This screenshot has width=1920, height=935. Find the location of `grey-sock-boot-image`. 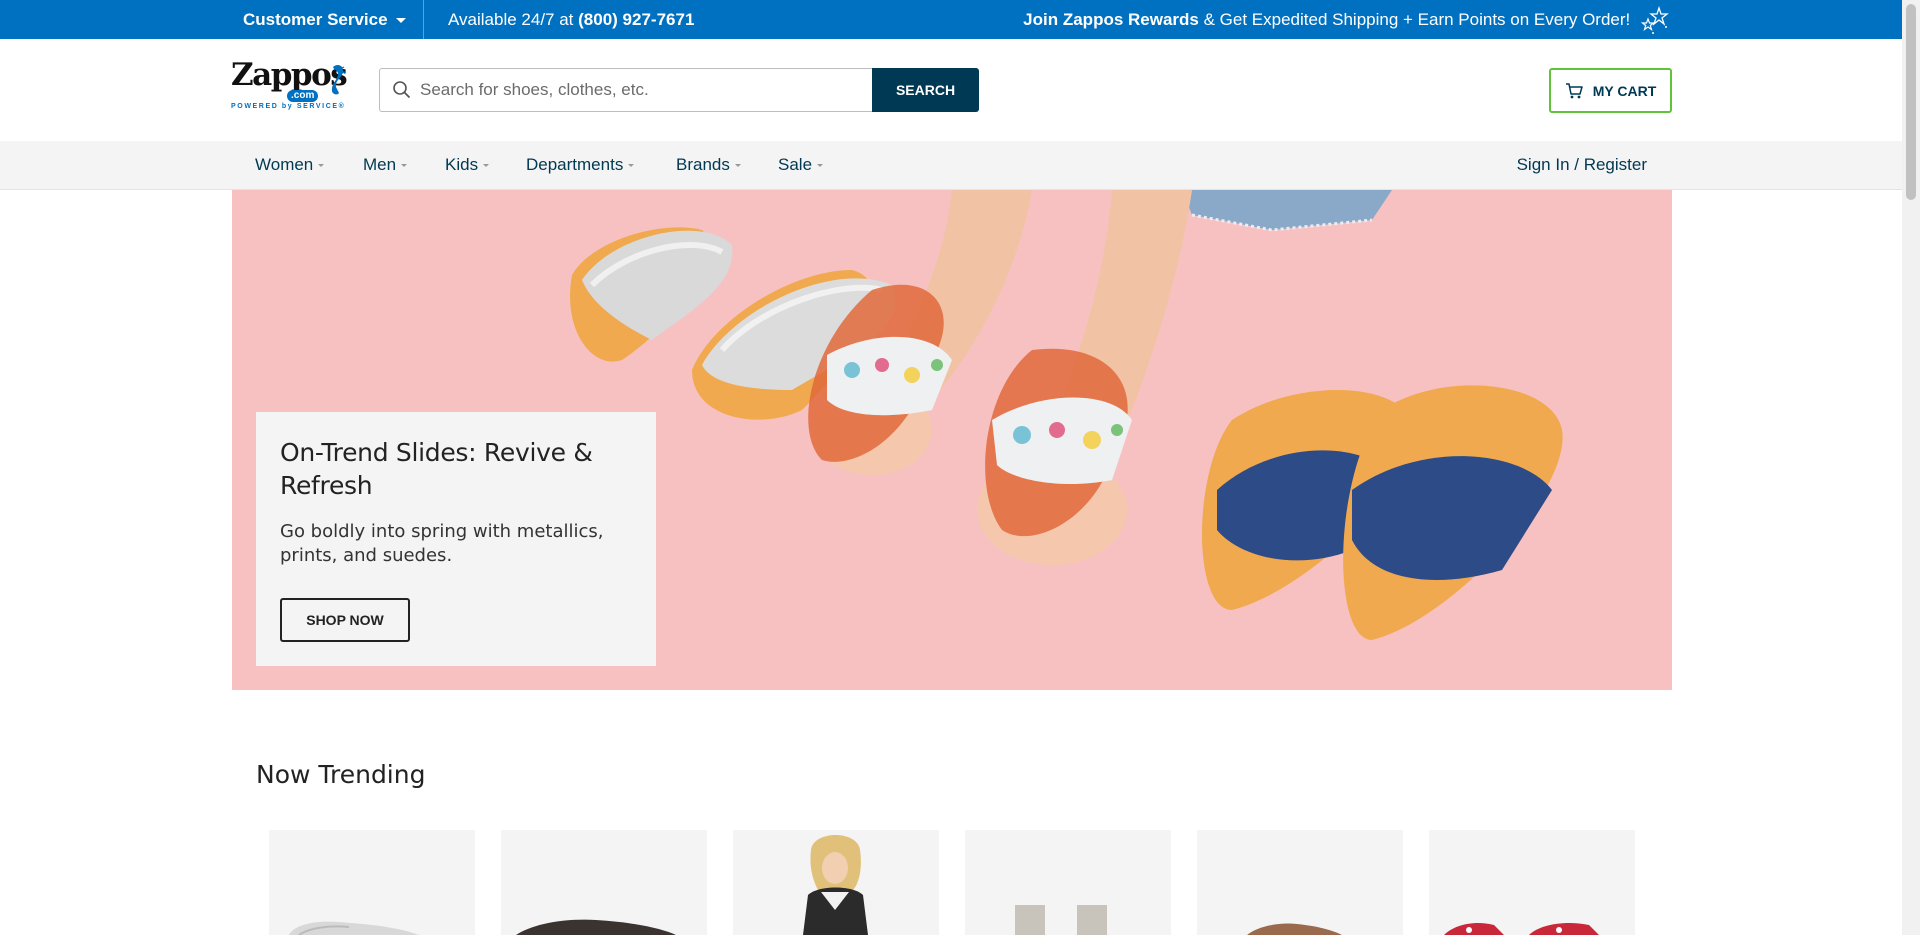

grey-sock-boot-image is located at coordinates (1061, 920).